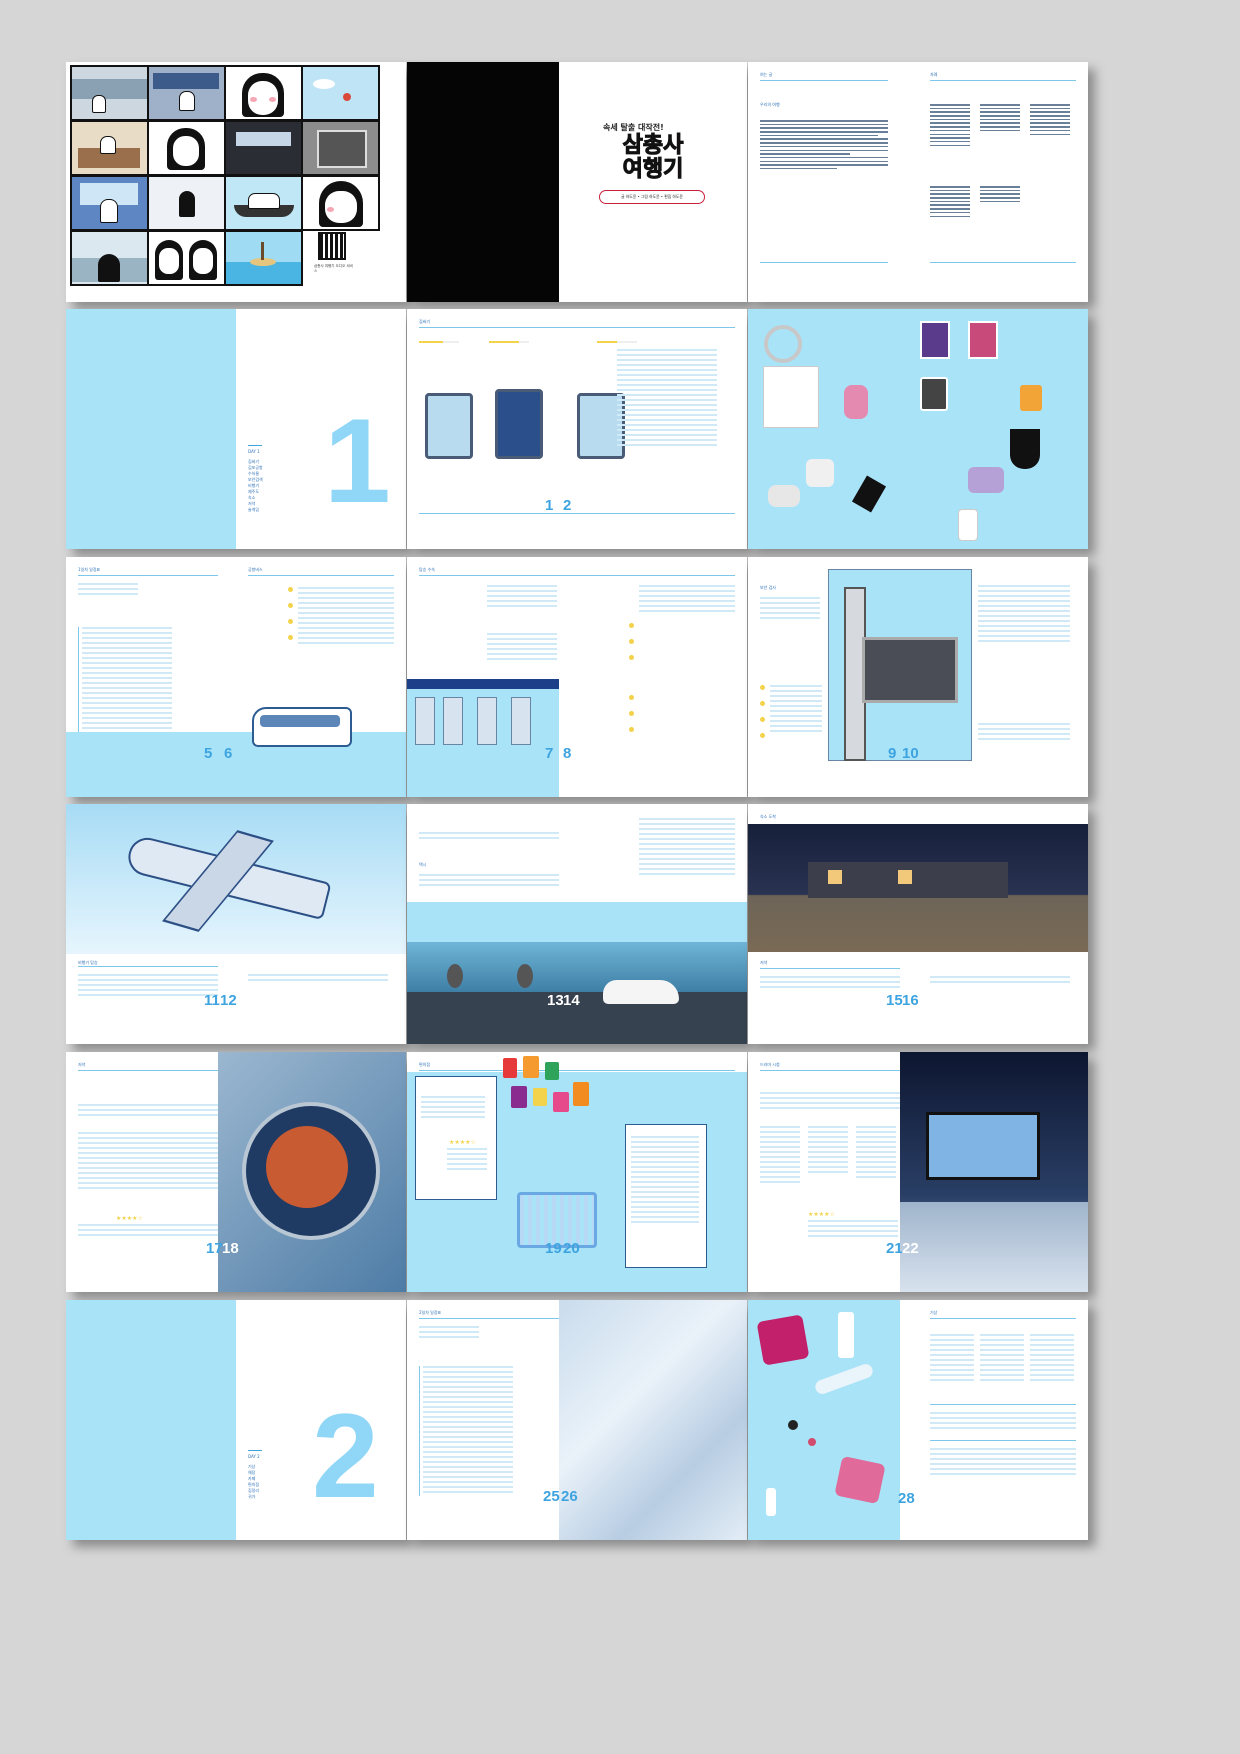 This screenshot has height=1754, width=1240. I want to click on spread-flight: 비행기 탑승 11 12, so click(236, 924).